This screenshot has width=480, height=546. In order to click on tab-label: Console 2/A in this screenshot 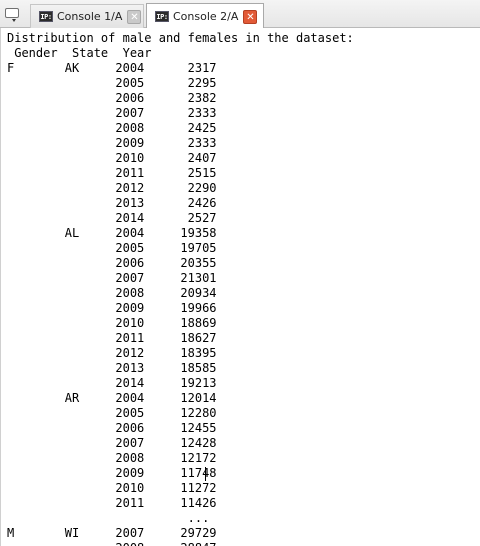, I will do `click(206, 16)`.